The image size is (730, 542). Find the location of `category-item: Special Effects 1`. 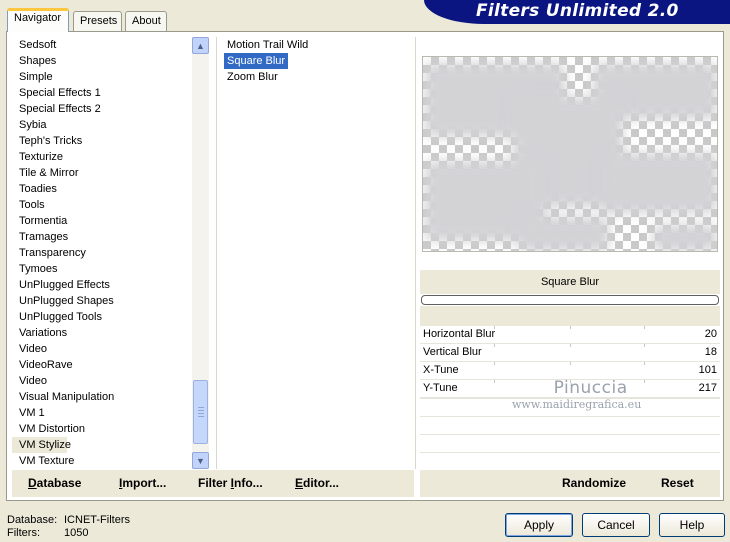

category-item: Special Effects 1 is located at coordinates (102, 93).